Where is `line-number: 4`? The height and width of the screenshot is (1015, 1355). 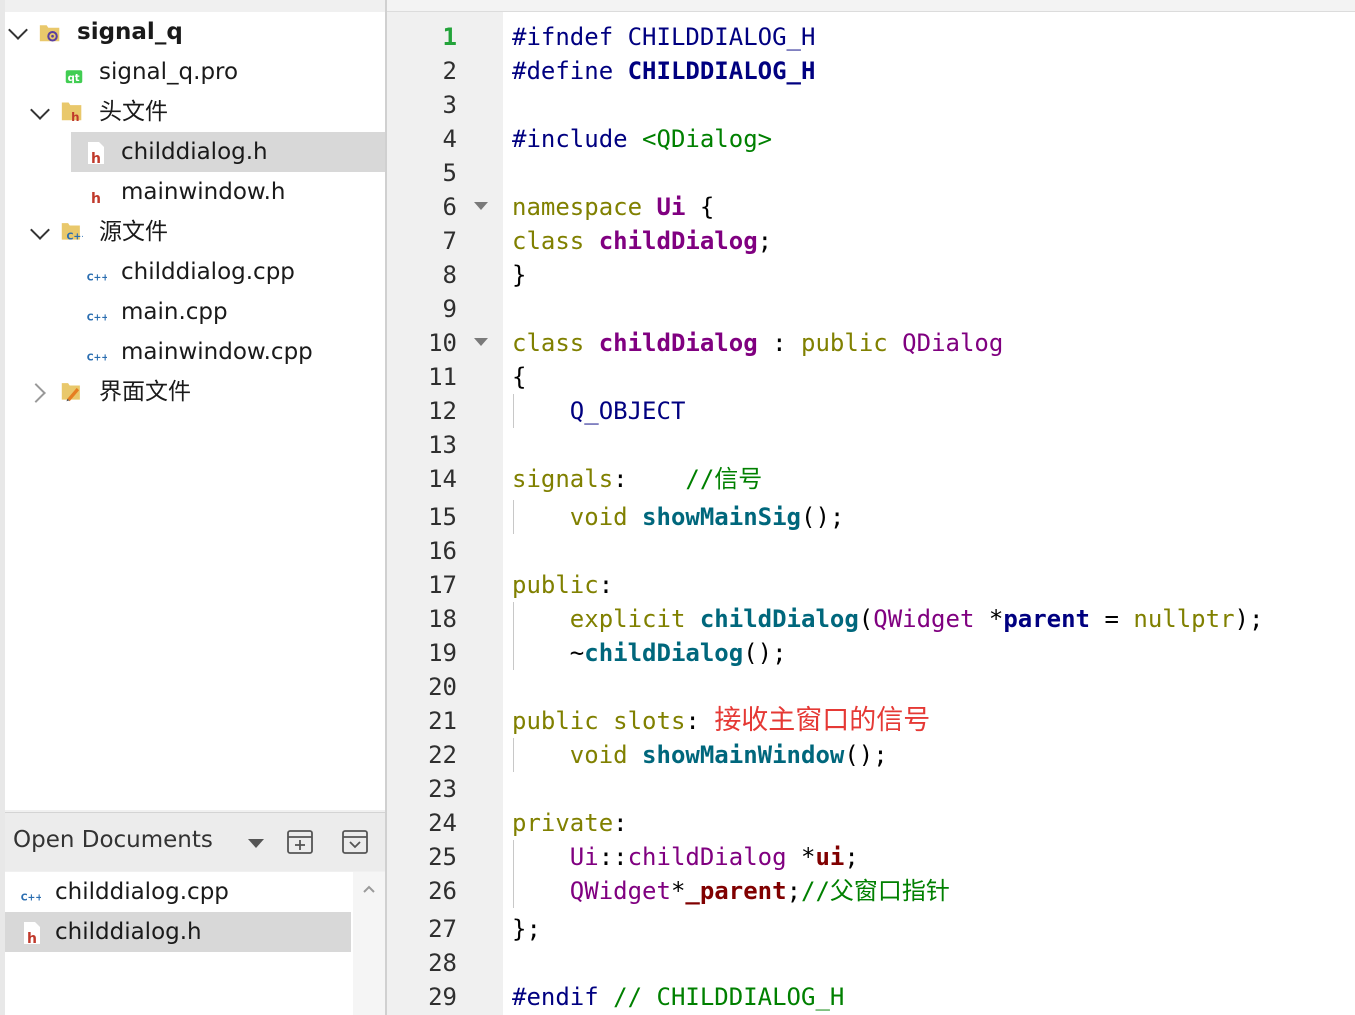
line-number: 4 is located at coordinates (449, 139).